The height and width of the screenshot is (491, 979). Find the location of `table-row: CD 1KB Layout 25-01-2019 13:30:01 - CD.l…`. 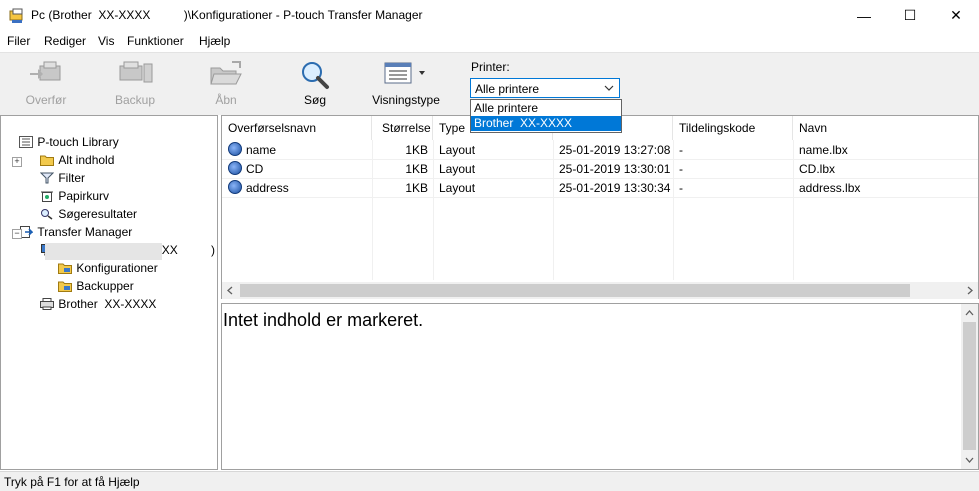

table-row: CD 1KB Layout 25-01-2019 13:30:01 - CD.l… is located at coordinates (600, 169).